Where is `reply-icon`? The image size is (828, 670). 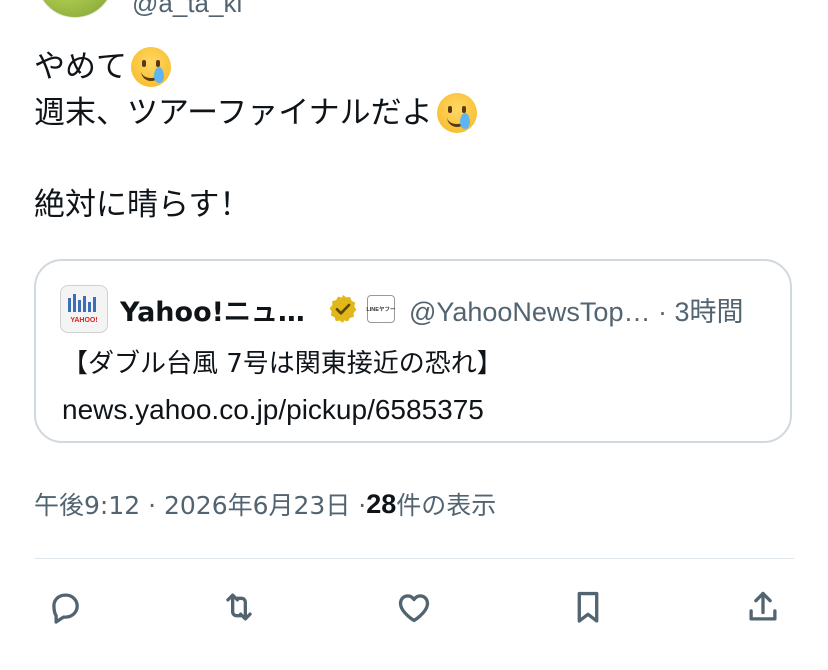 reply-icon is located at coordinates (65, 608).